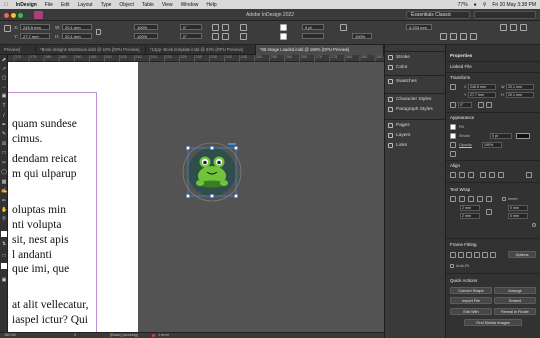 The height and width of the screenshot is (338, 540). Describe the element at coordinates (212, 172) in the screenshot. I see `frog-image-frame` at that location.